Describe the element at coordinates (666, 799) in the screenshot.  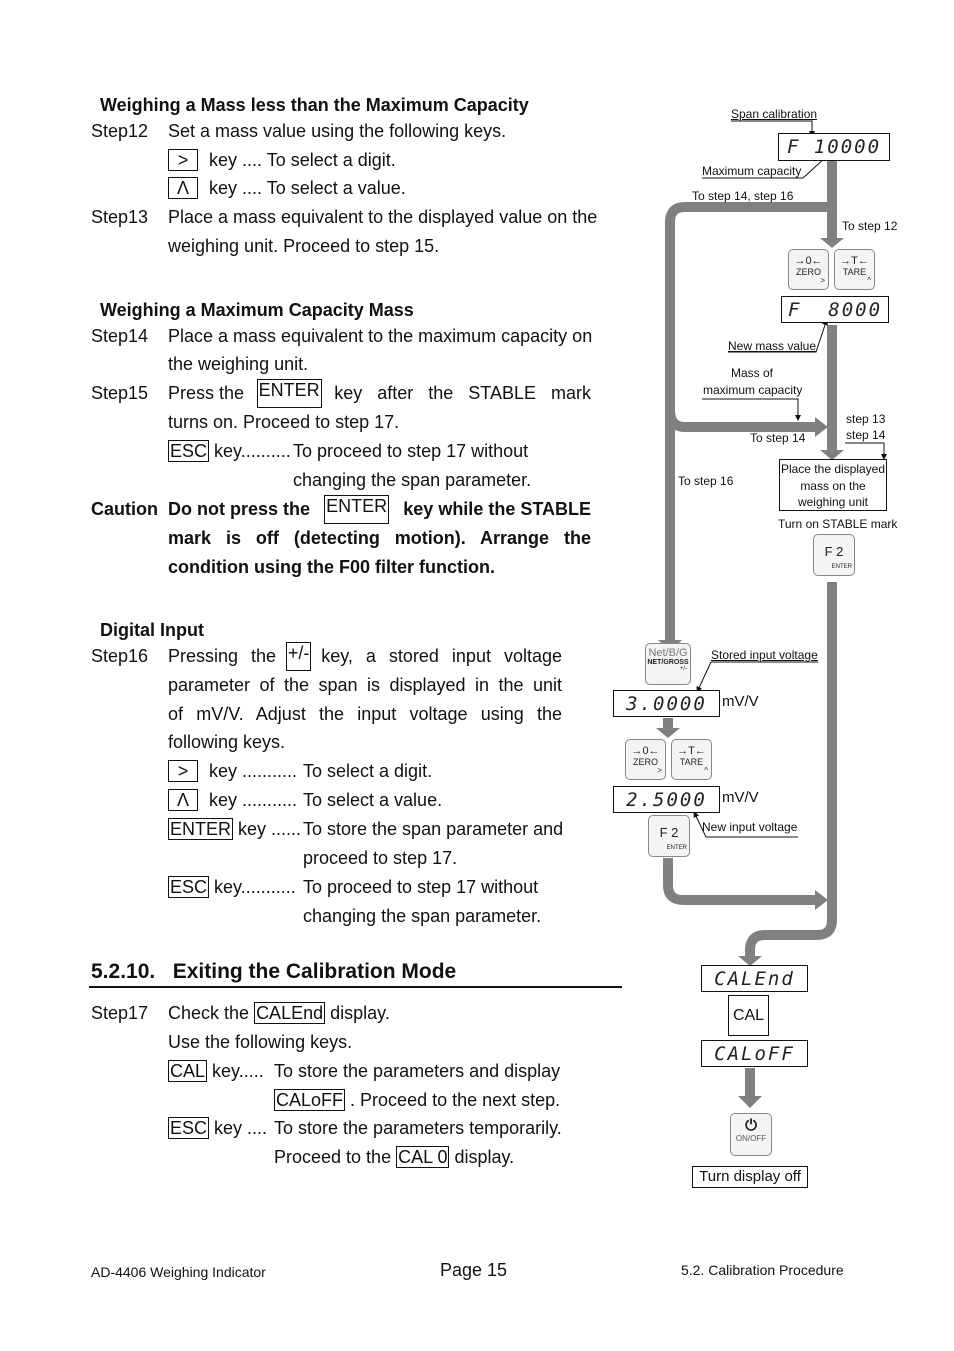
I see `display-2-5000: 2.5000` at that location.